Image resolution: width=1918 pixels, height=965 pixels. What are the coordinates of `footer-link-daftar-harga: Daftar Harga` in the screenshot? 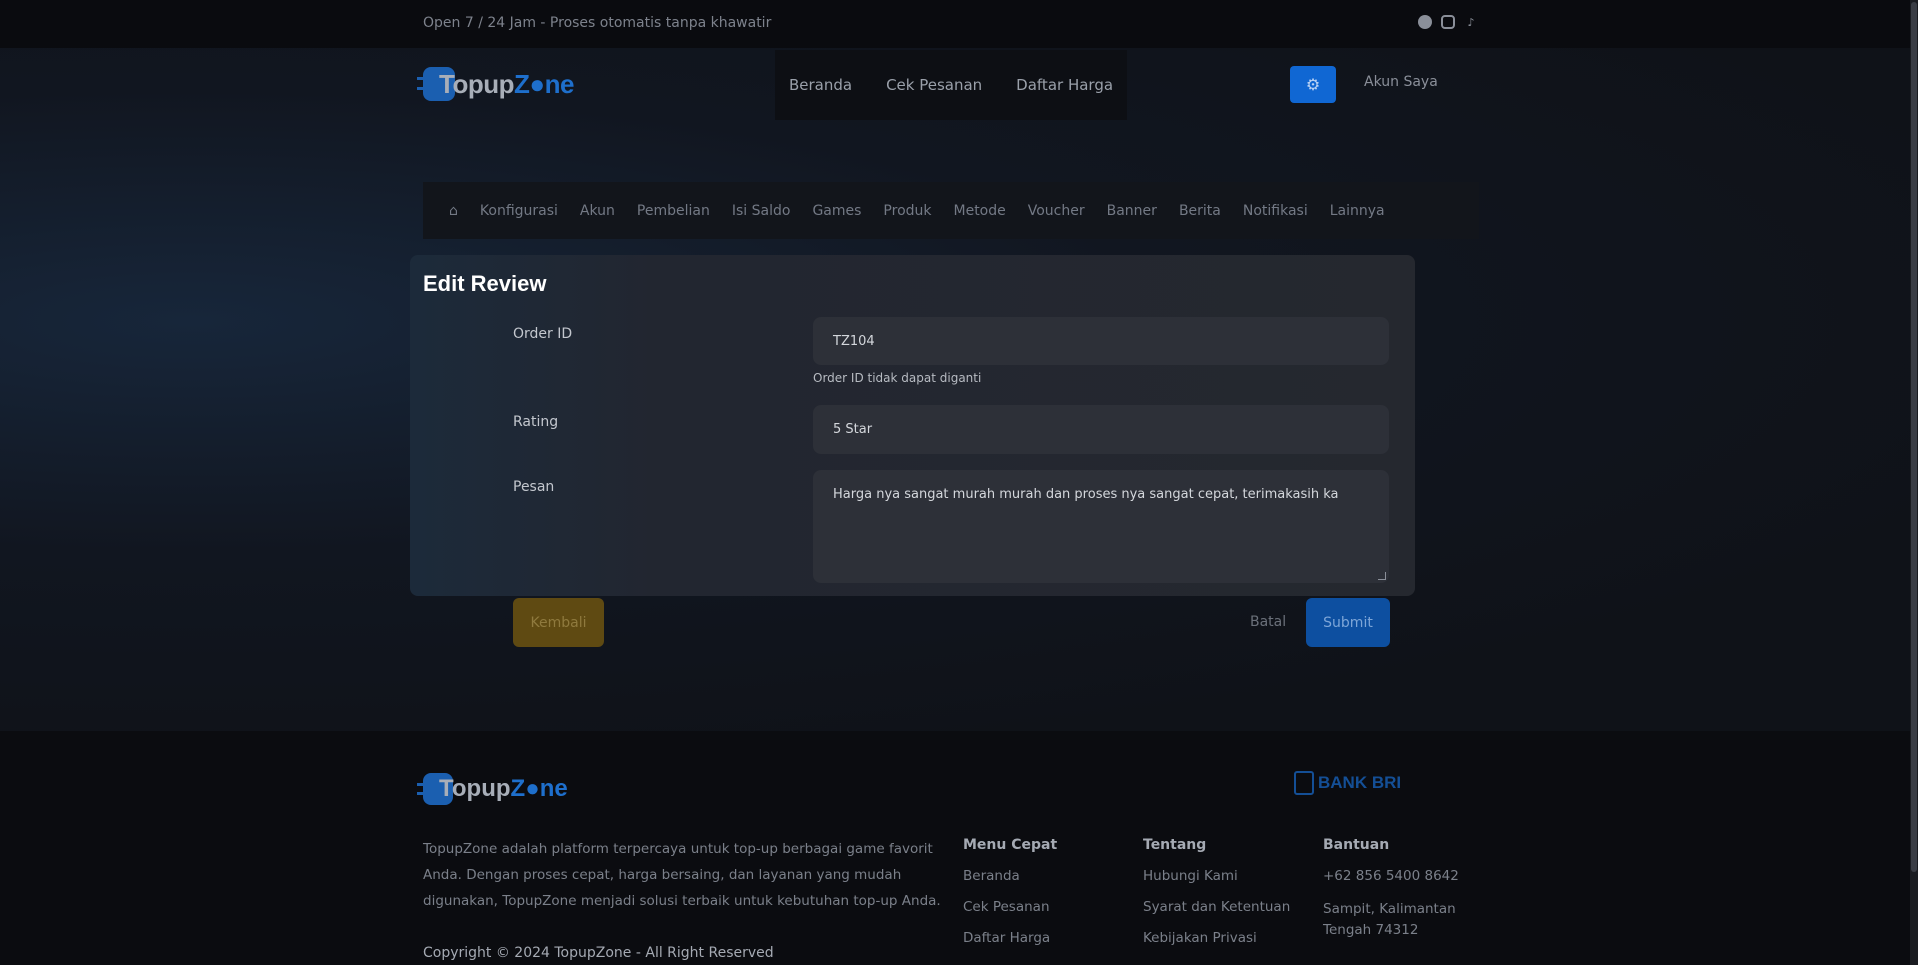 It's located at (1010, 945).